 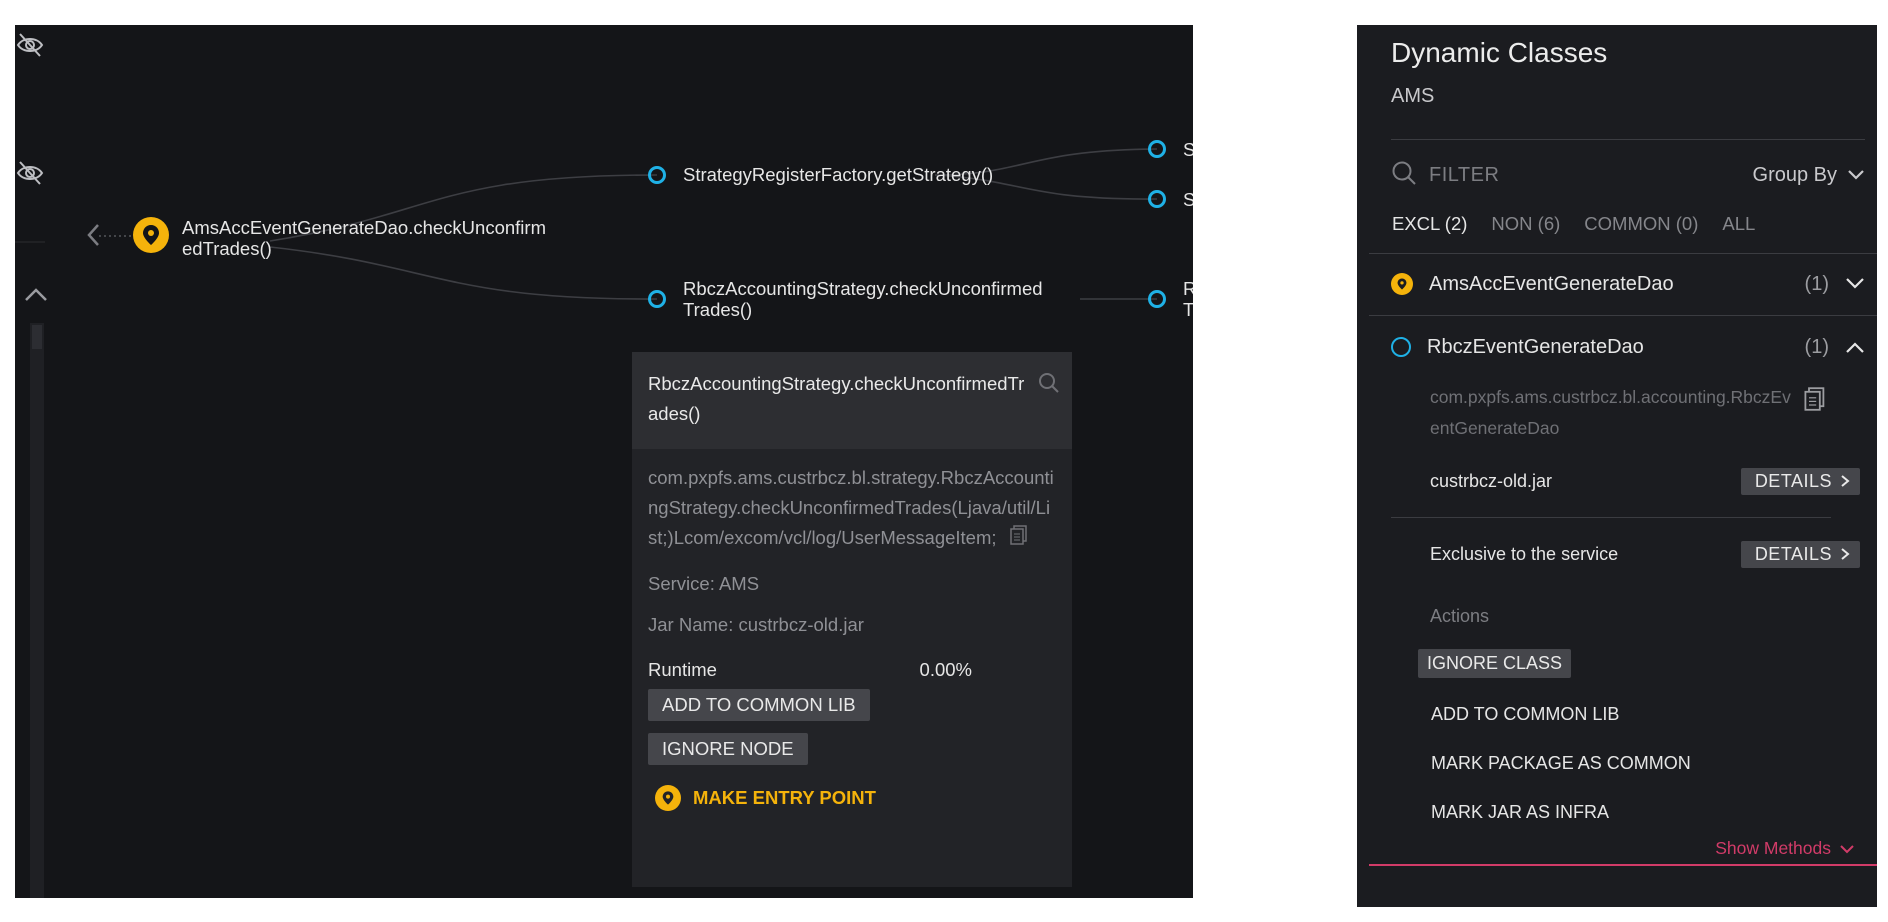 I want to click on runtime-value: 0.00%, so click(x=945, y=670).